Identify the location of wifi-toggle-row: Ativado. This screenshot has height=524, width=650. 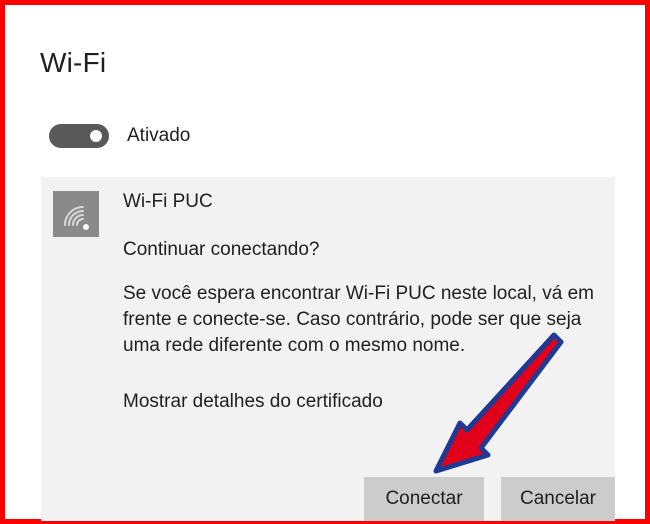
(119, 136).